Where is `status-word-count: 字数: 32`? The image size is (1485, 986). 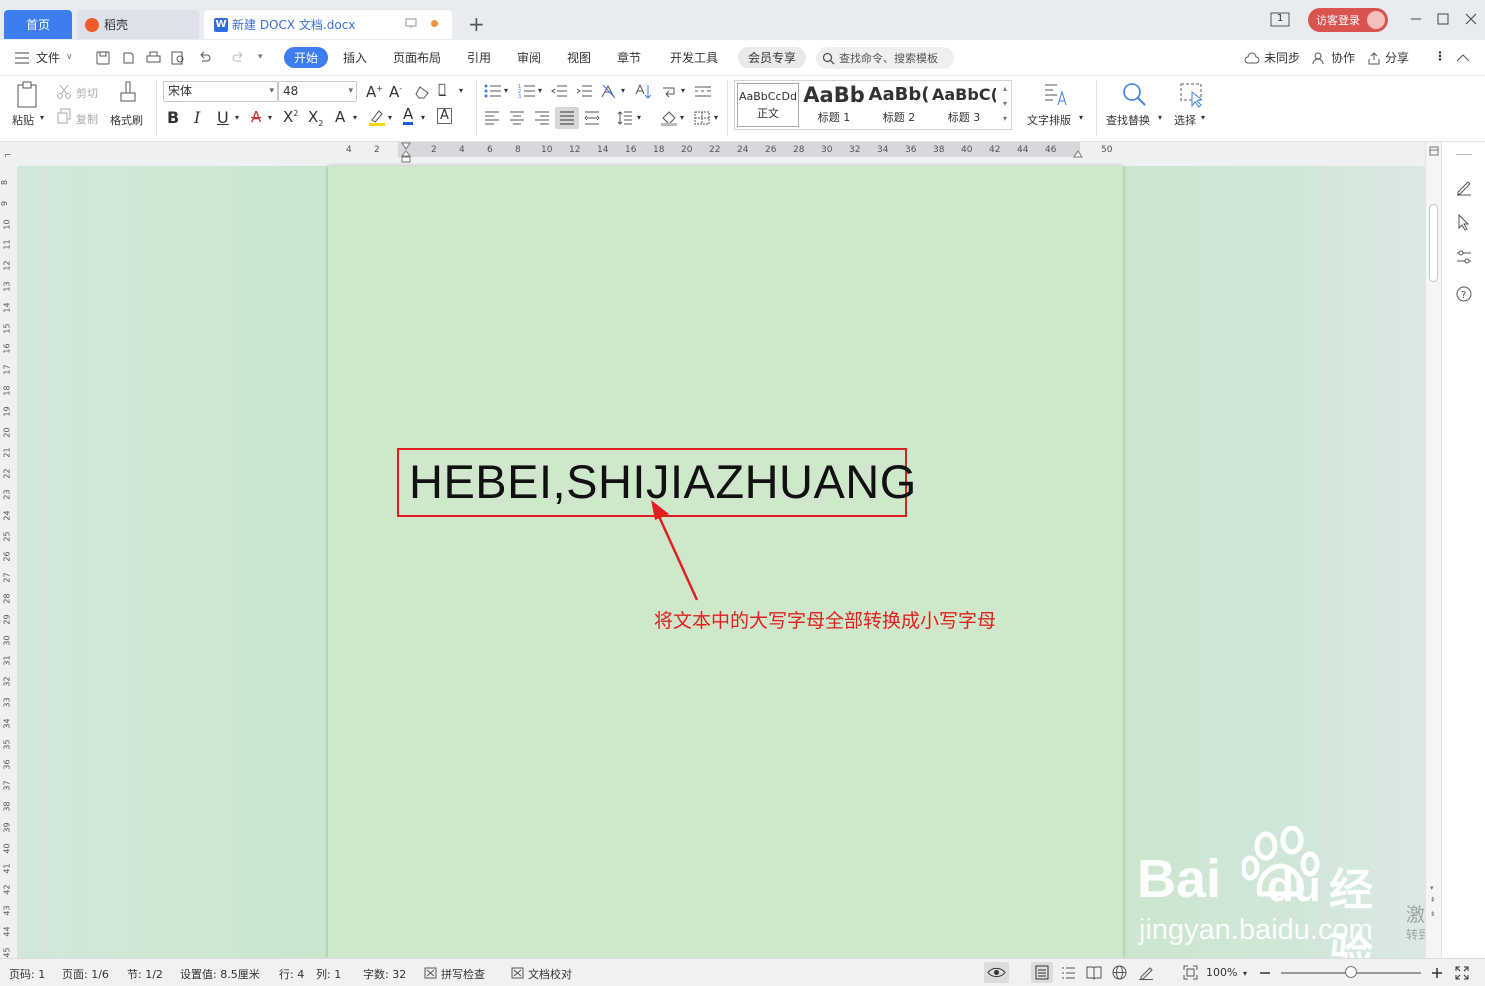
status-word-count: 字数: 32 is located at coordinates (384, 974).